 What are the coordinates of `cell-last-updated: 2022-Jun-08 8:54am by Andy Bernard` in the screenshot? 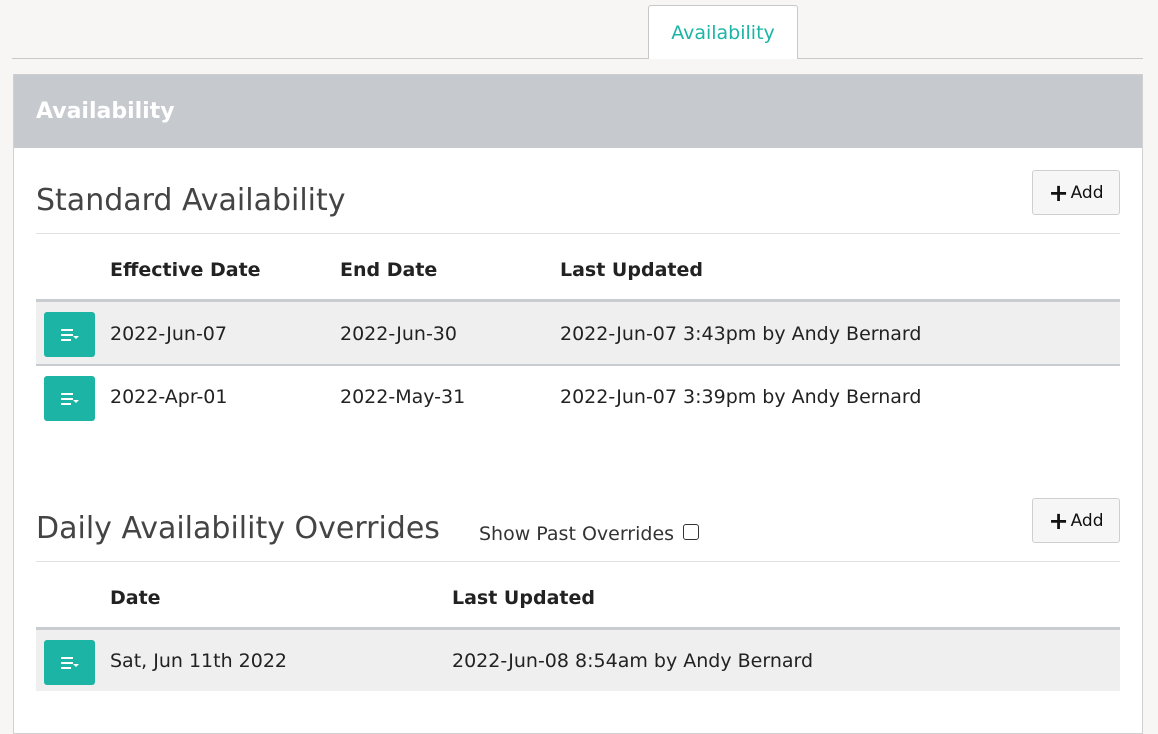 It's located at (633, 660).